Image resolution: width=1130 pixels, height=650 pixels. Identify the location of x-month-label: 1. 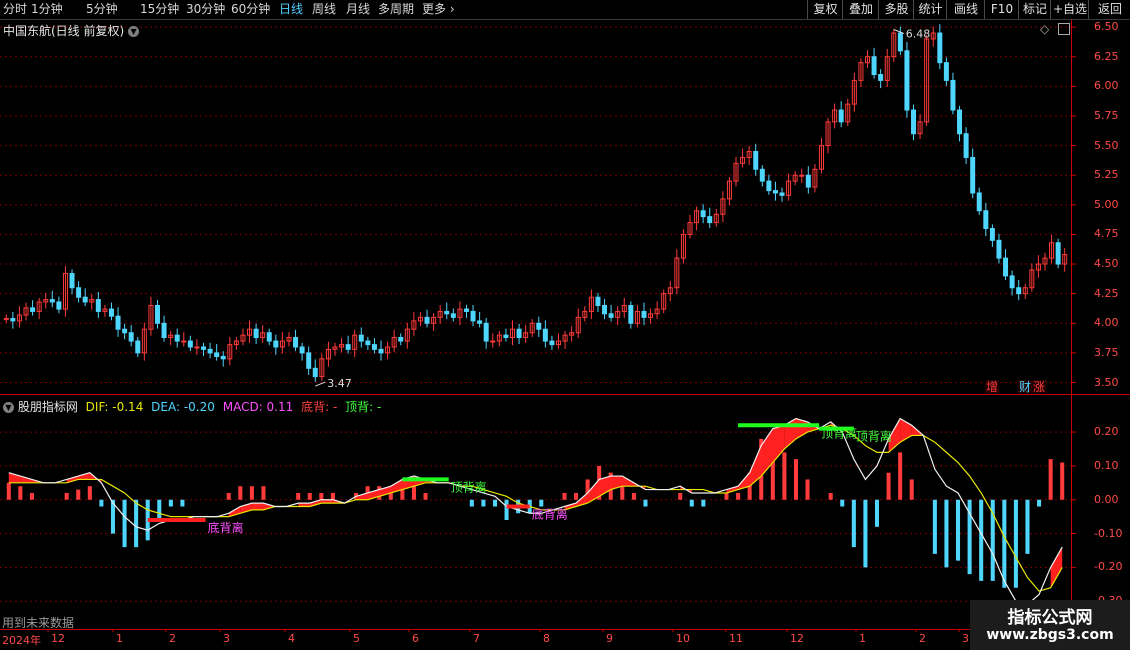
(862, 638).